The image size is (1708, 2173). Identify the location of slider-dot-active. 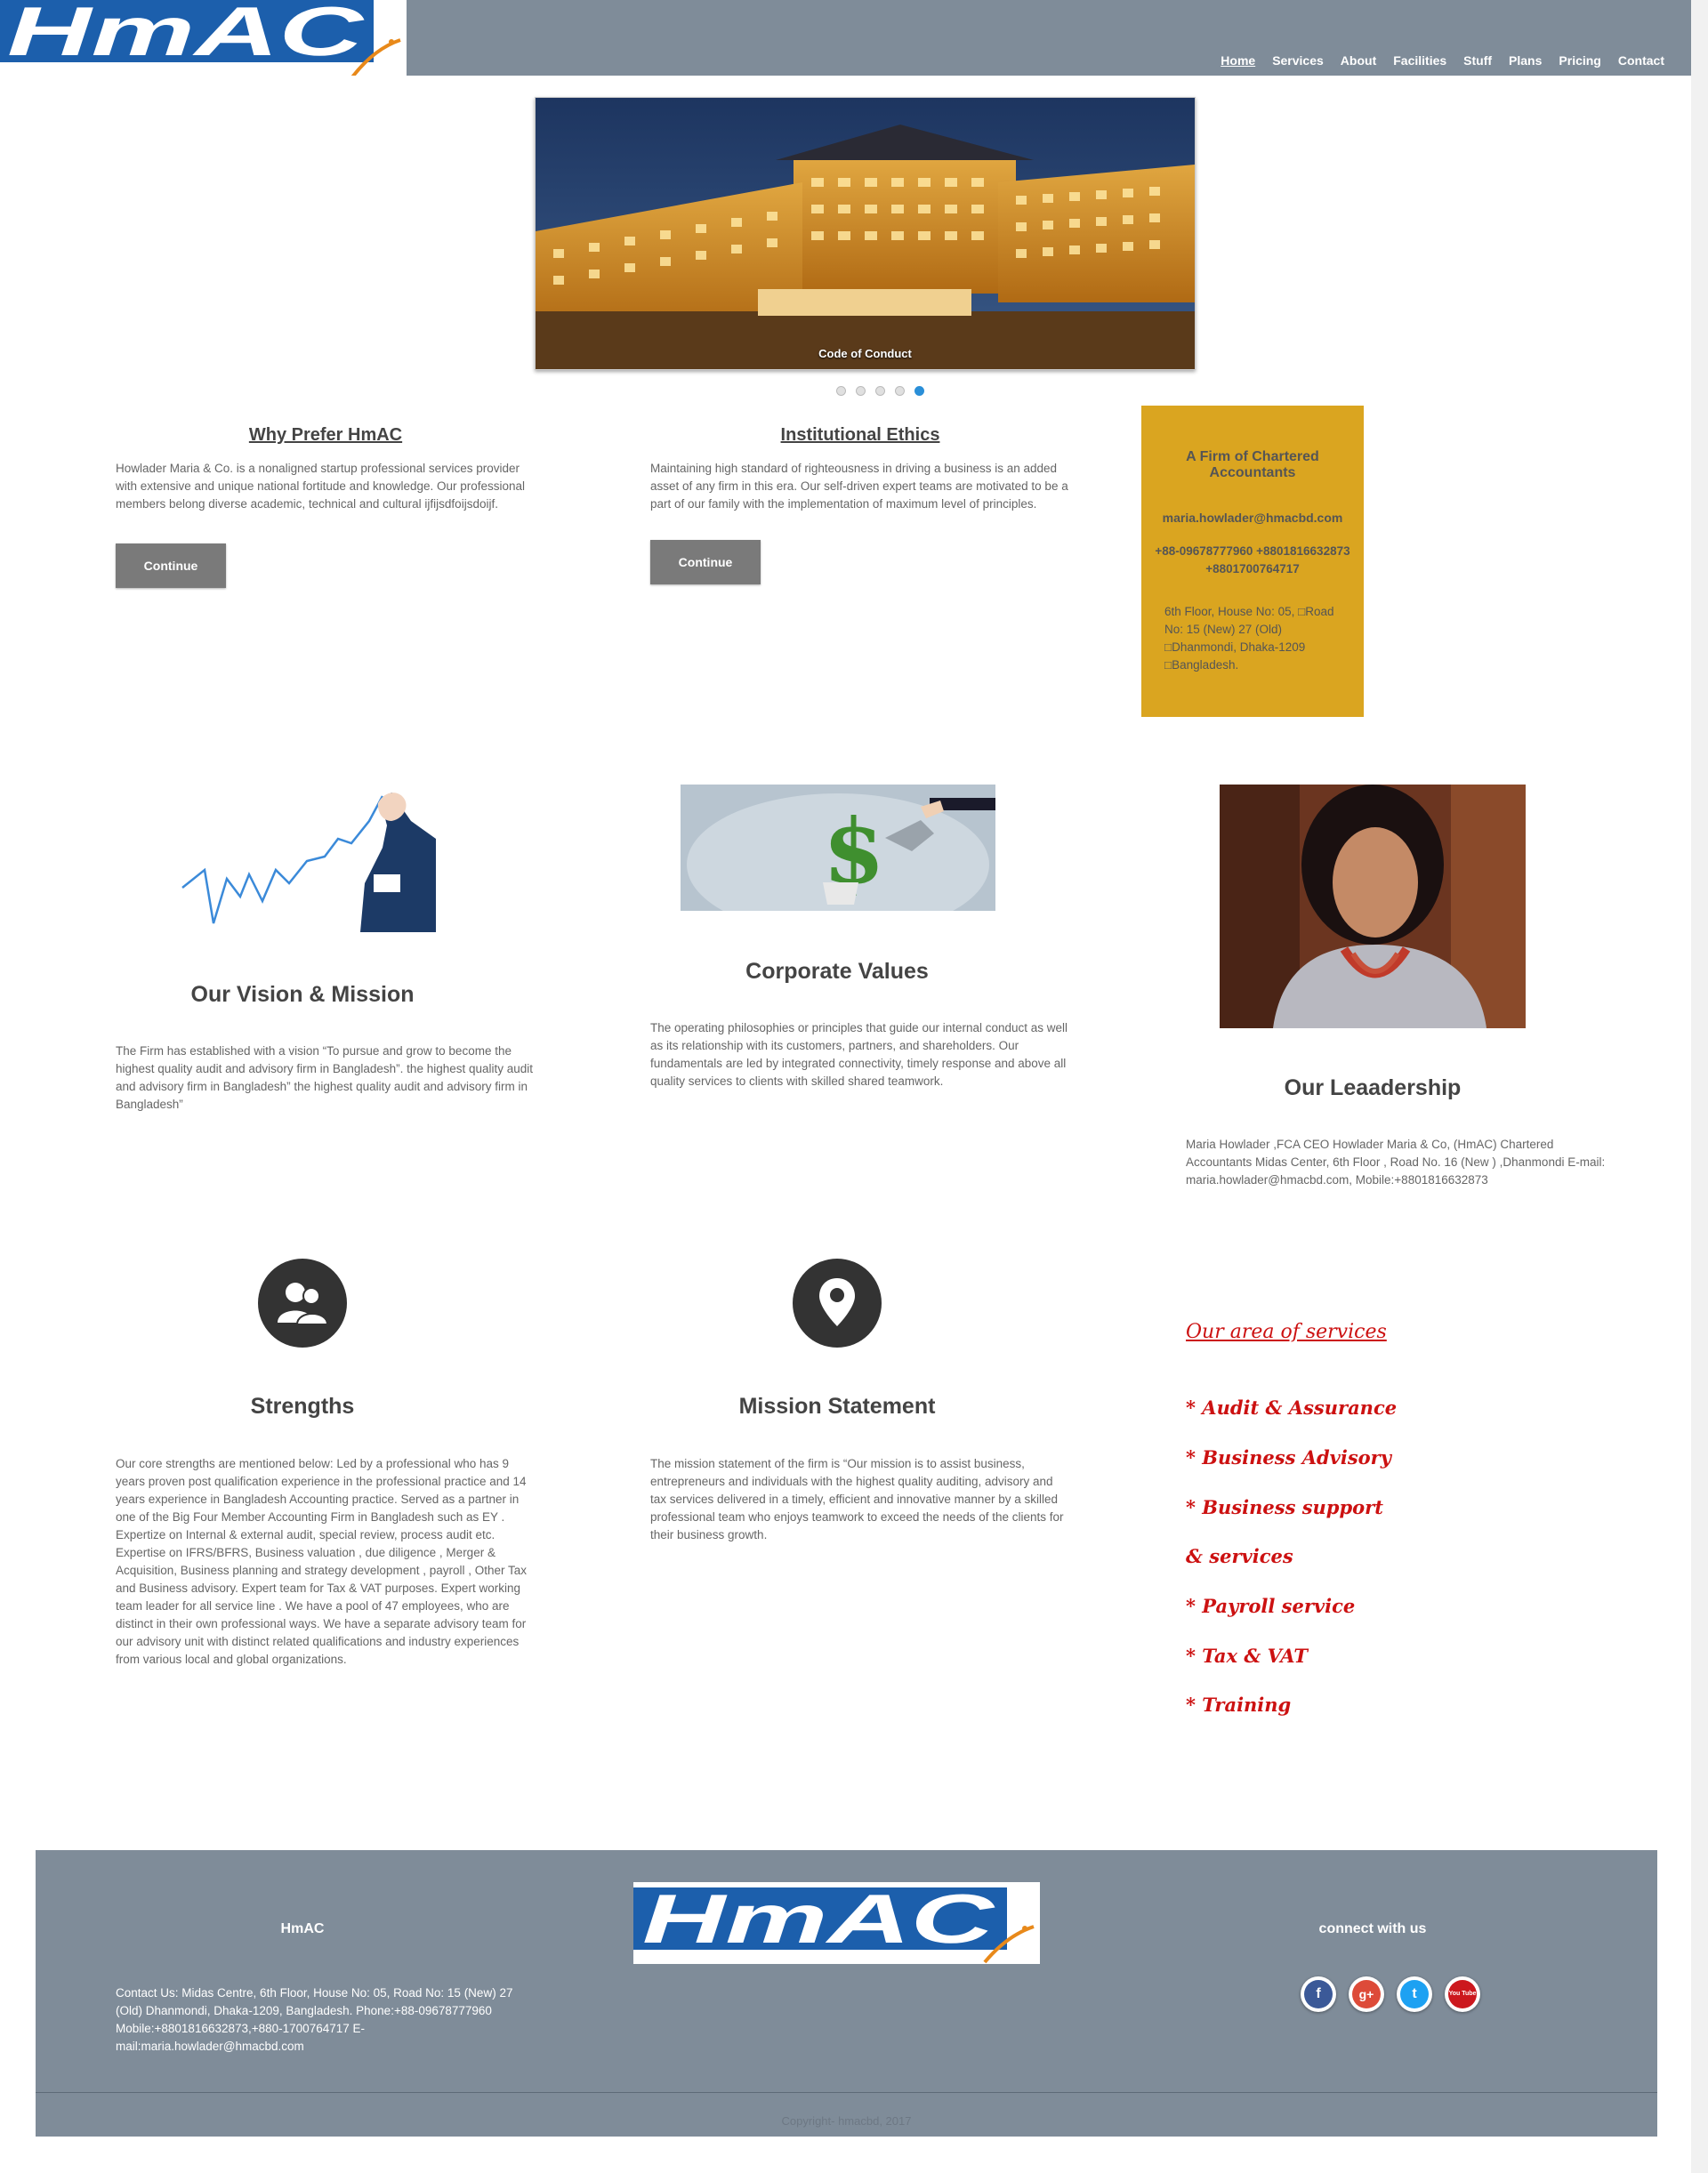
(919, 391).